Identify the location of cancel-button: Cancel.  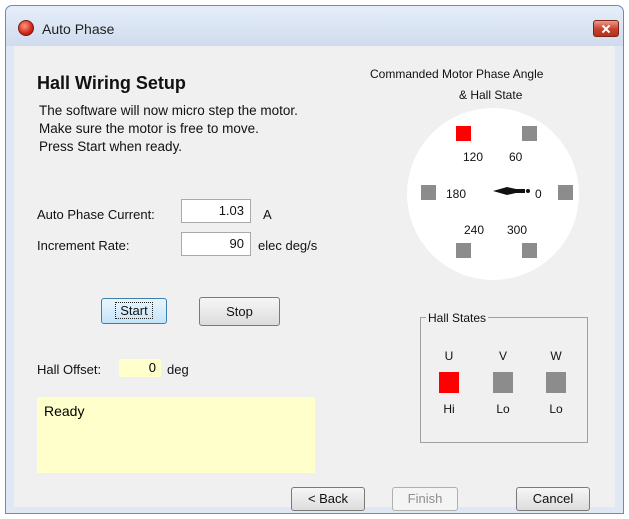
(553, 499).